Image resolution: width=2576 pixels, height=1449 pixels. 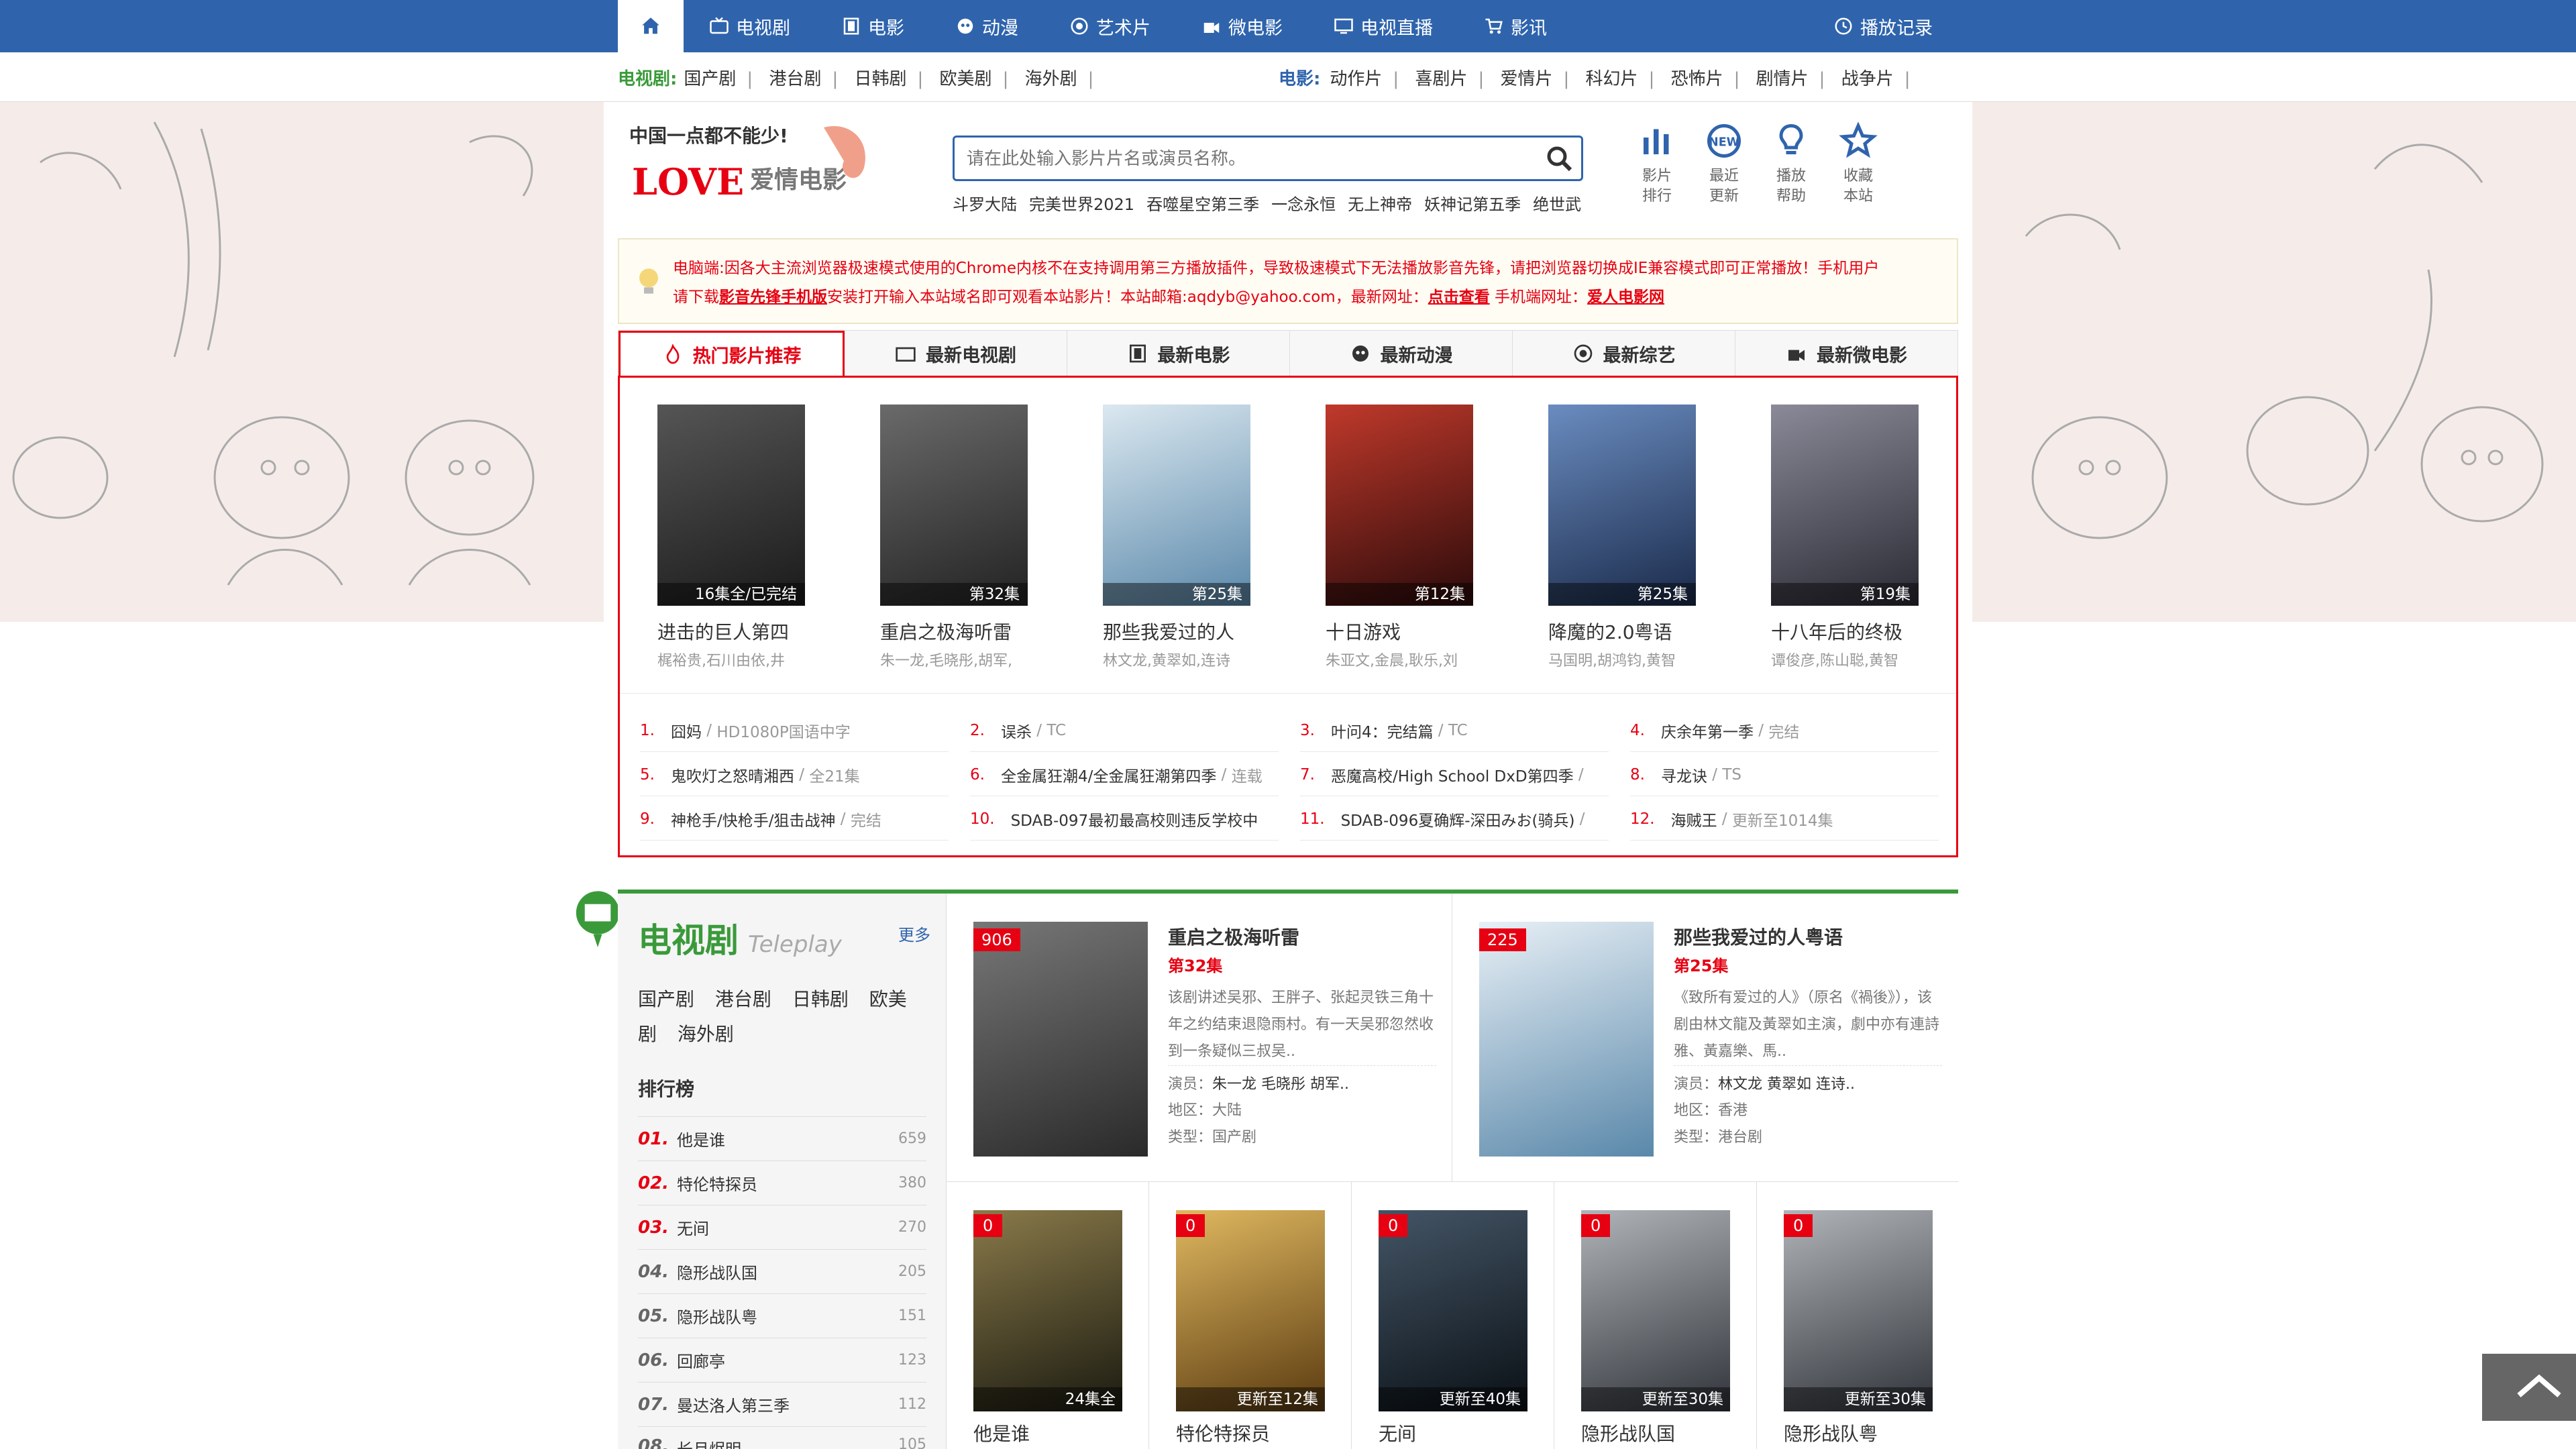 I want to click on card-title: 隐形战队国, so click(x=1628, y=1432).